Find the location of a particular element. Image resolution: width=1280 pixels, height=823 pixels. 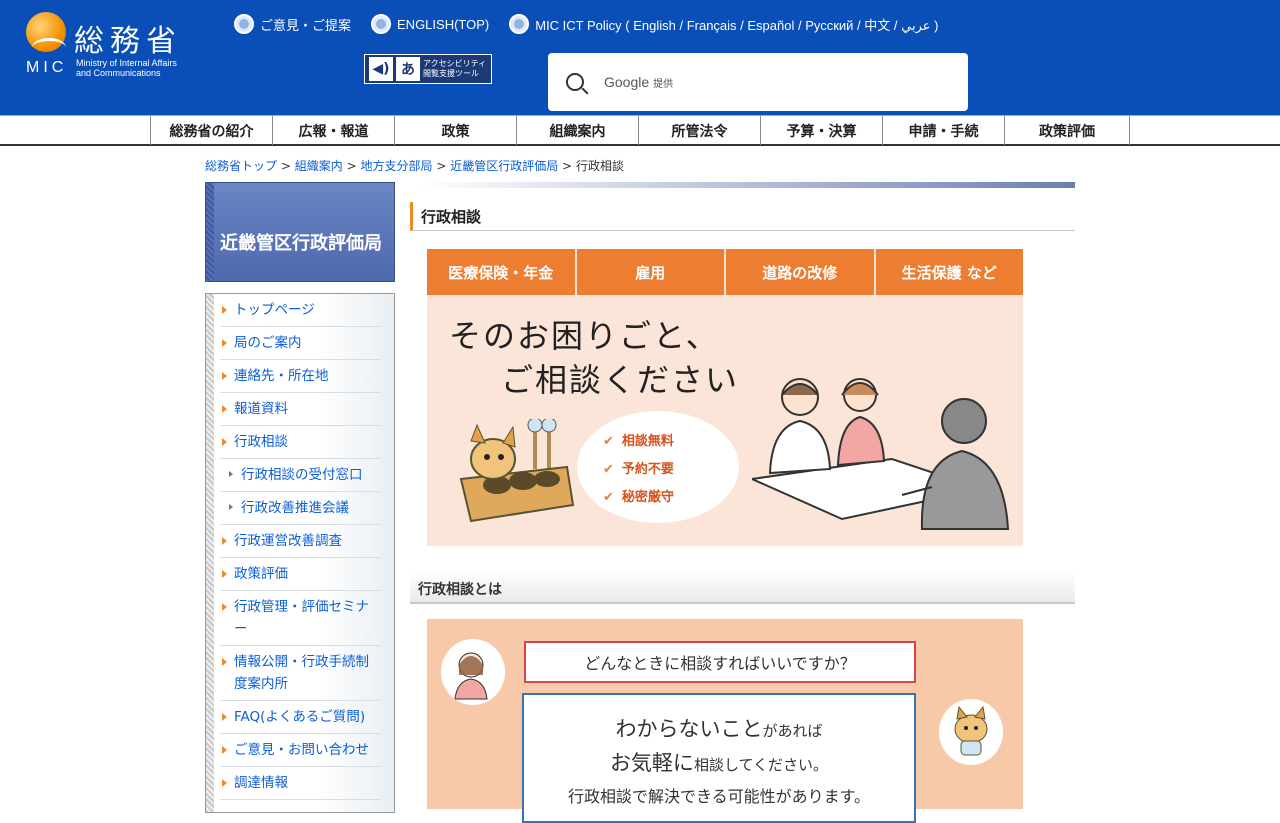

mascot-takoyaki-illustration is located at coordinates (517, 471).